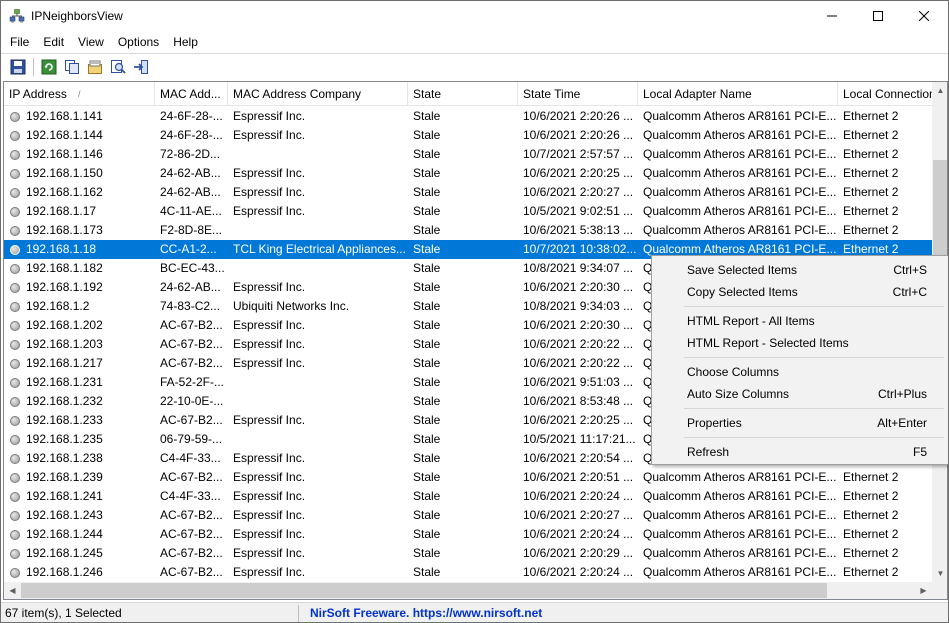  I want to click on refresh-button, so click(49, 67).